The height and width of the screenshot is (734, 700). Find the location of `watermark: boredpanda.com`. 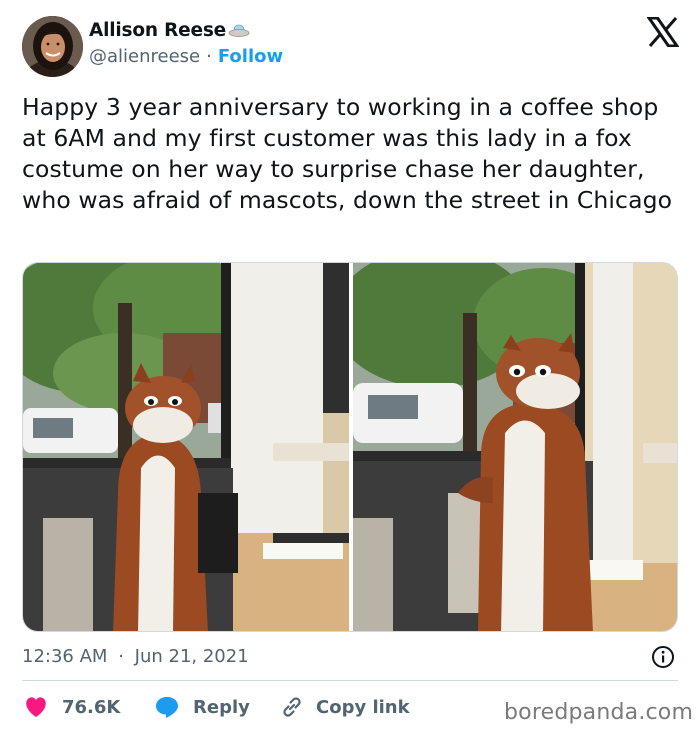

watermark: boredpanda.com is located at coordinates (599, 712).